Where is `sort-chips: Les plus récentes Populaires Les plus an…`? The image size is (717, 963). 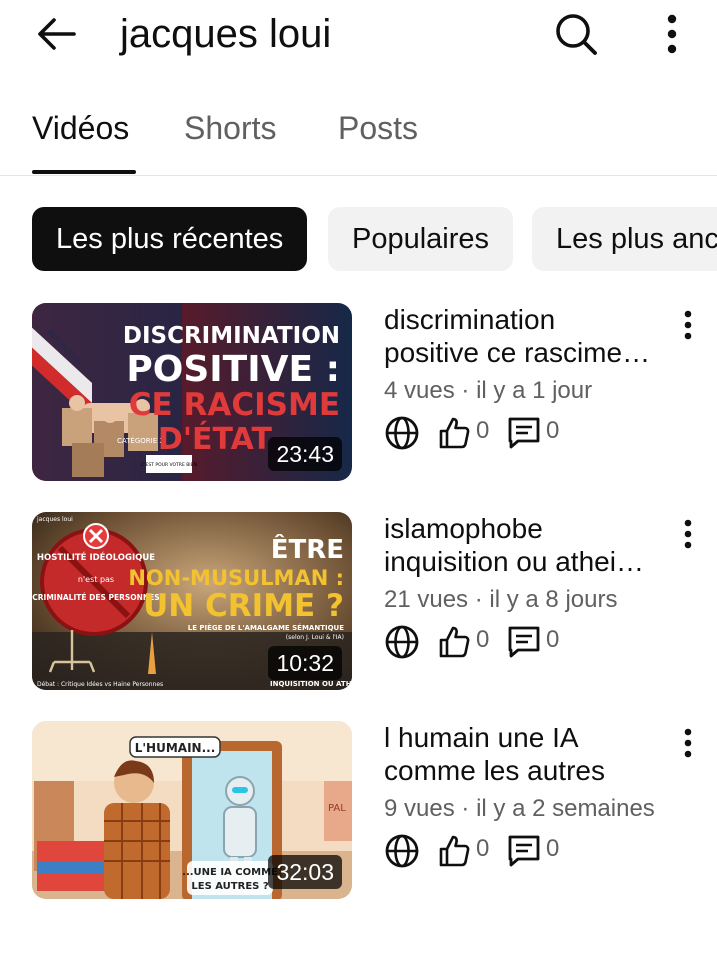
sort-chips: Les plus récentes Populaires Les plus an… is located at coordinates (358, 239).